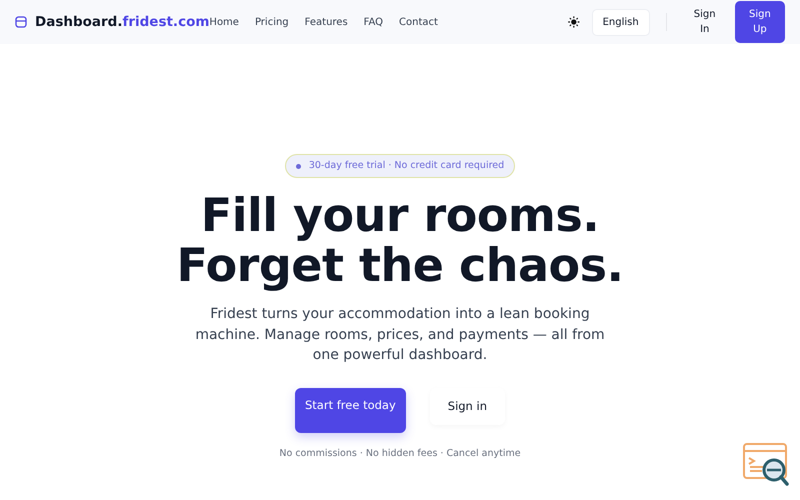 The width and height of the screenshot is (800, 500). Describe the element at coordinates (400, 166) in the screenshot. I see `trial-badge: 30-day free trial · No credit card required` at that location.